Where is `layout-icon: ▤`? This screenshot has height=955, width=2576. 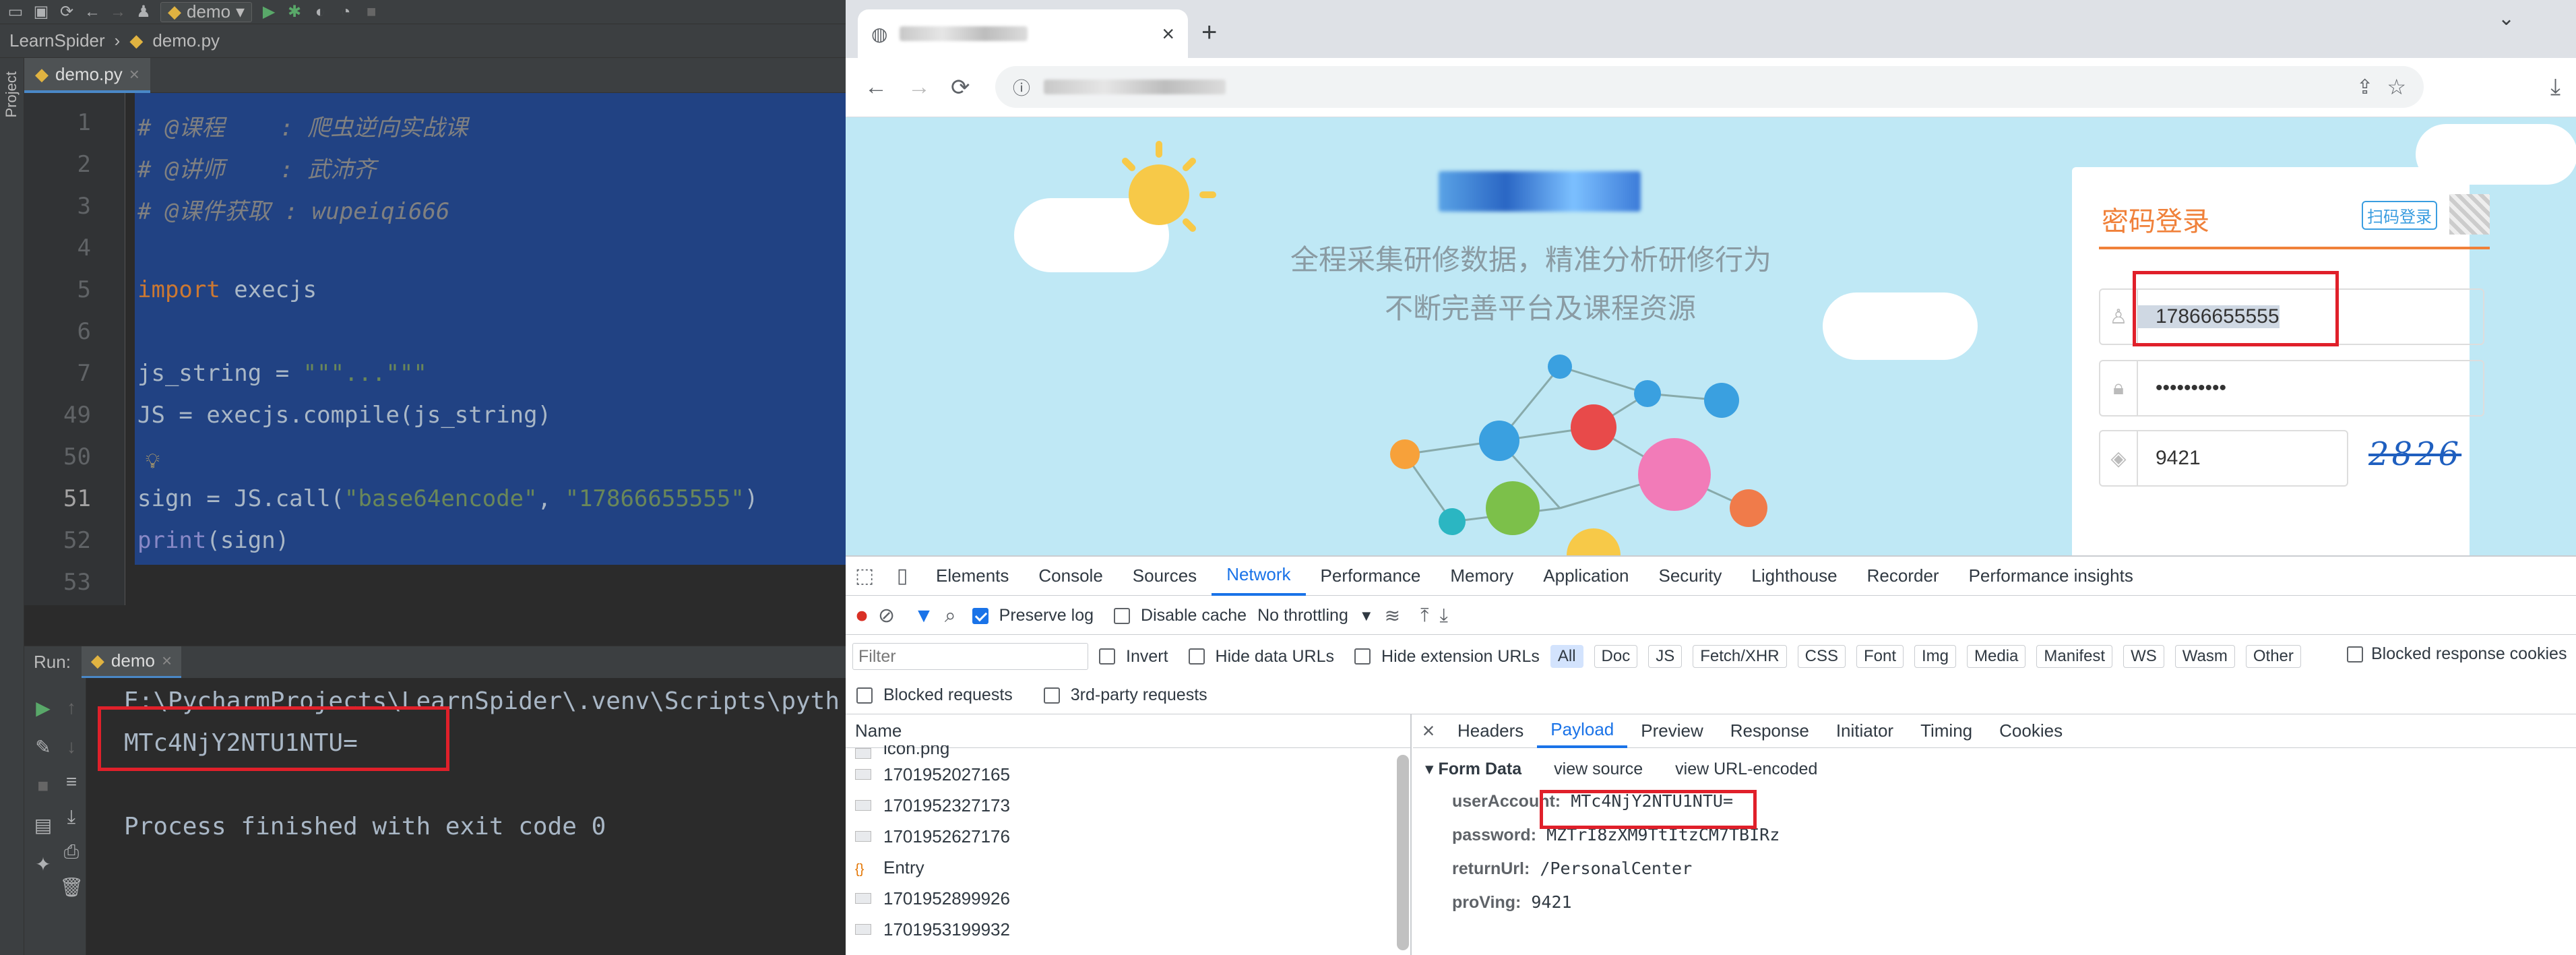
layout-icon: ▤ is located at coordinates (43, 824).